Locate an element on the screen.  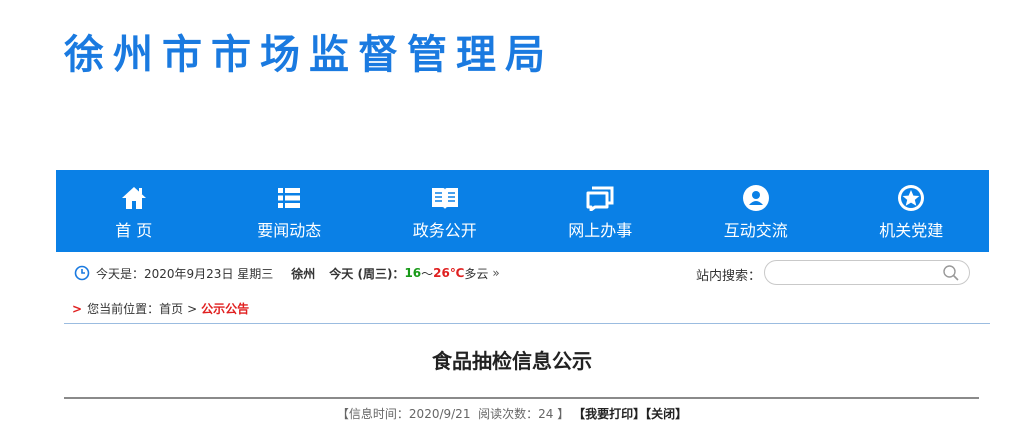
search-label: 站内搜索： is located at coordinates (729, 276).